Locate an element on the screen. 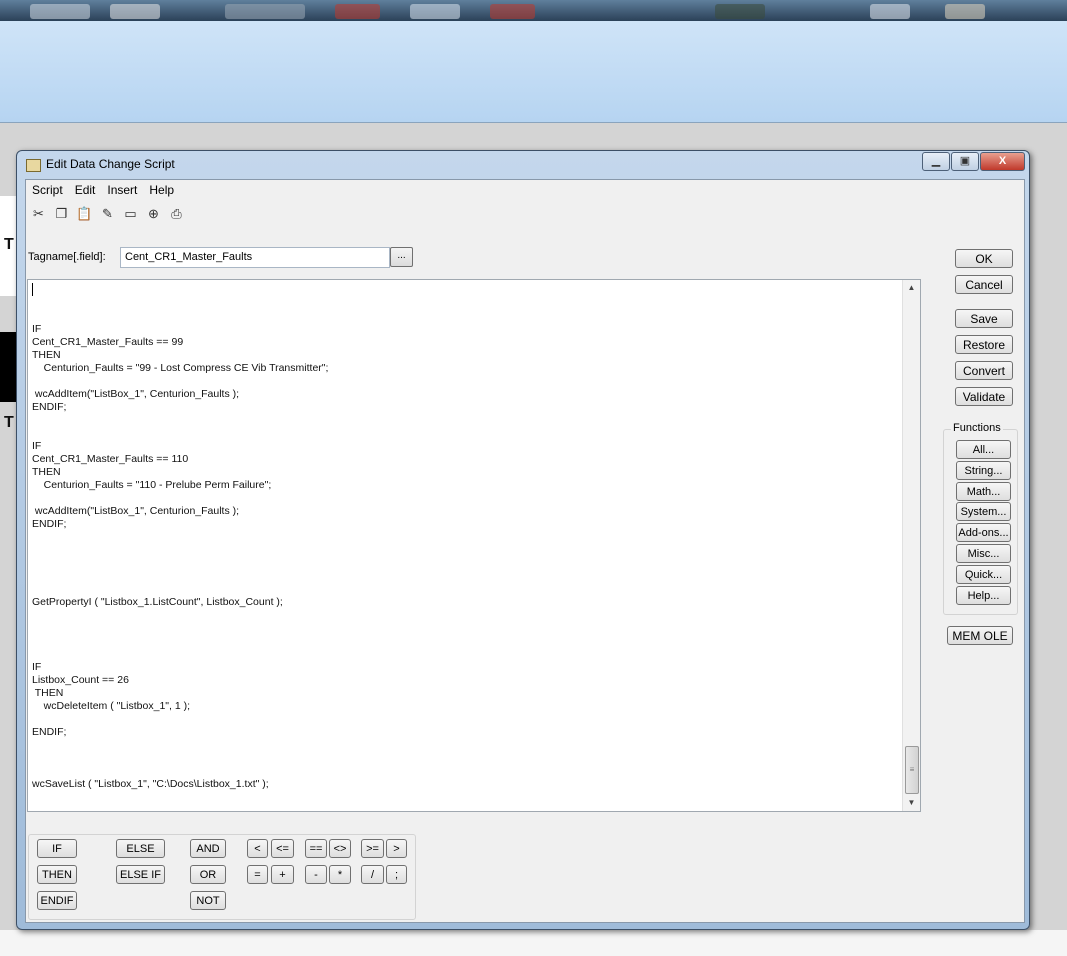  op-elseif-button: ELSE IF is located at coordinates (140, 874).